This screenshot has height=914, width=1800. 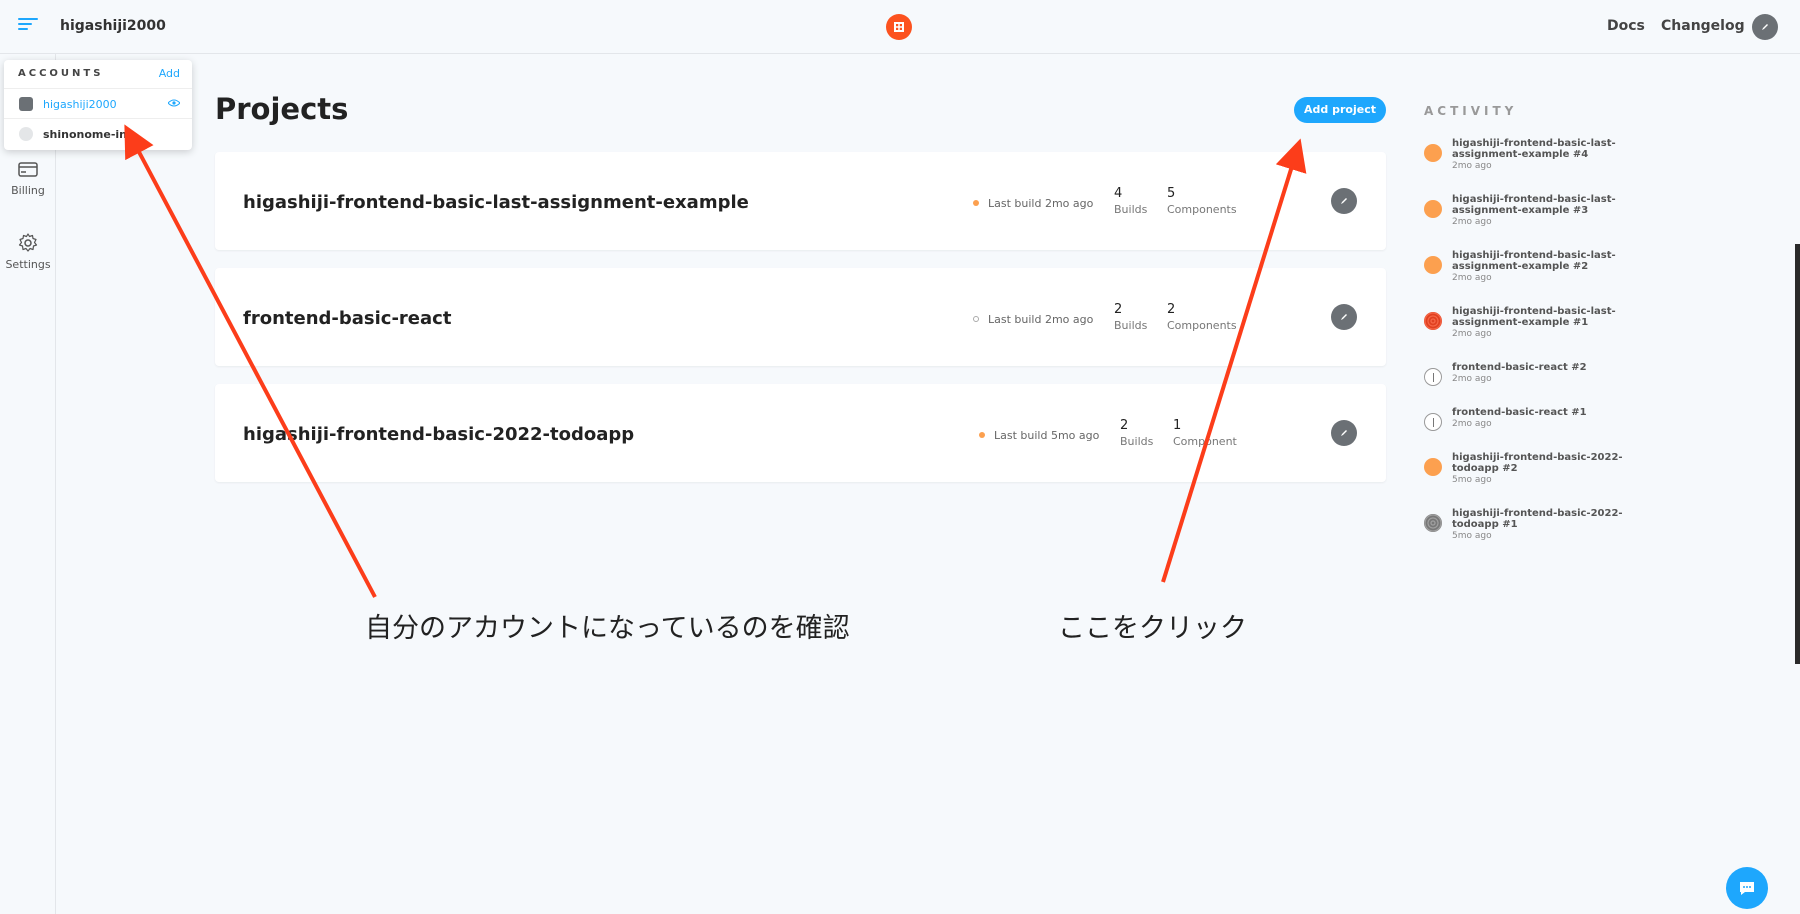 What do you see at coordinates (347, 318) in the screenshot?
I see `project-name: frontend-basic-react` at bounding box center [347, 318].